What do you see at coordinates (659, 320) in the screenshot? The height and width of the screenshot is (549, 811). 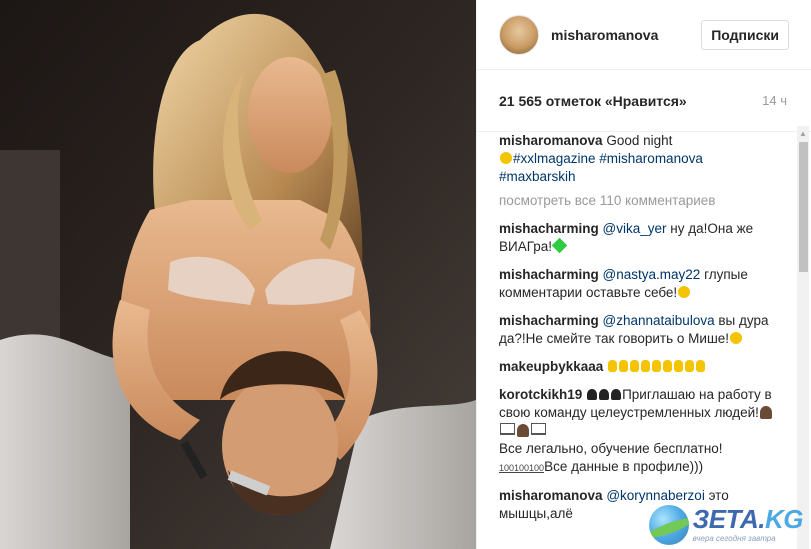 I see `comment-mention: @zhannataibulova` at bounding box center [659, 320].